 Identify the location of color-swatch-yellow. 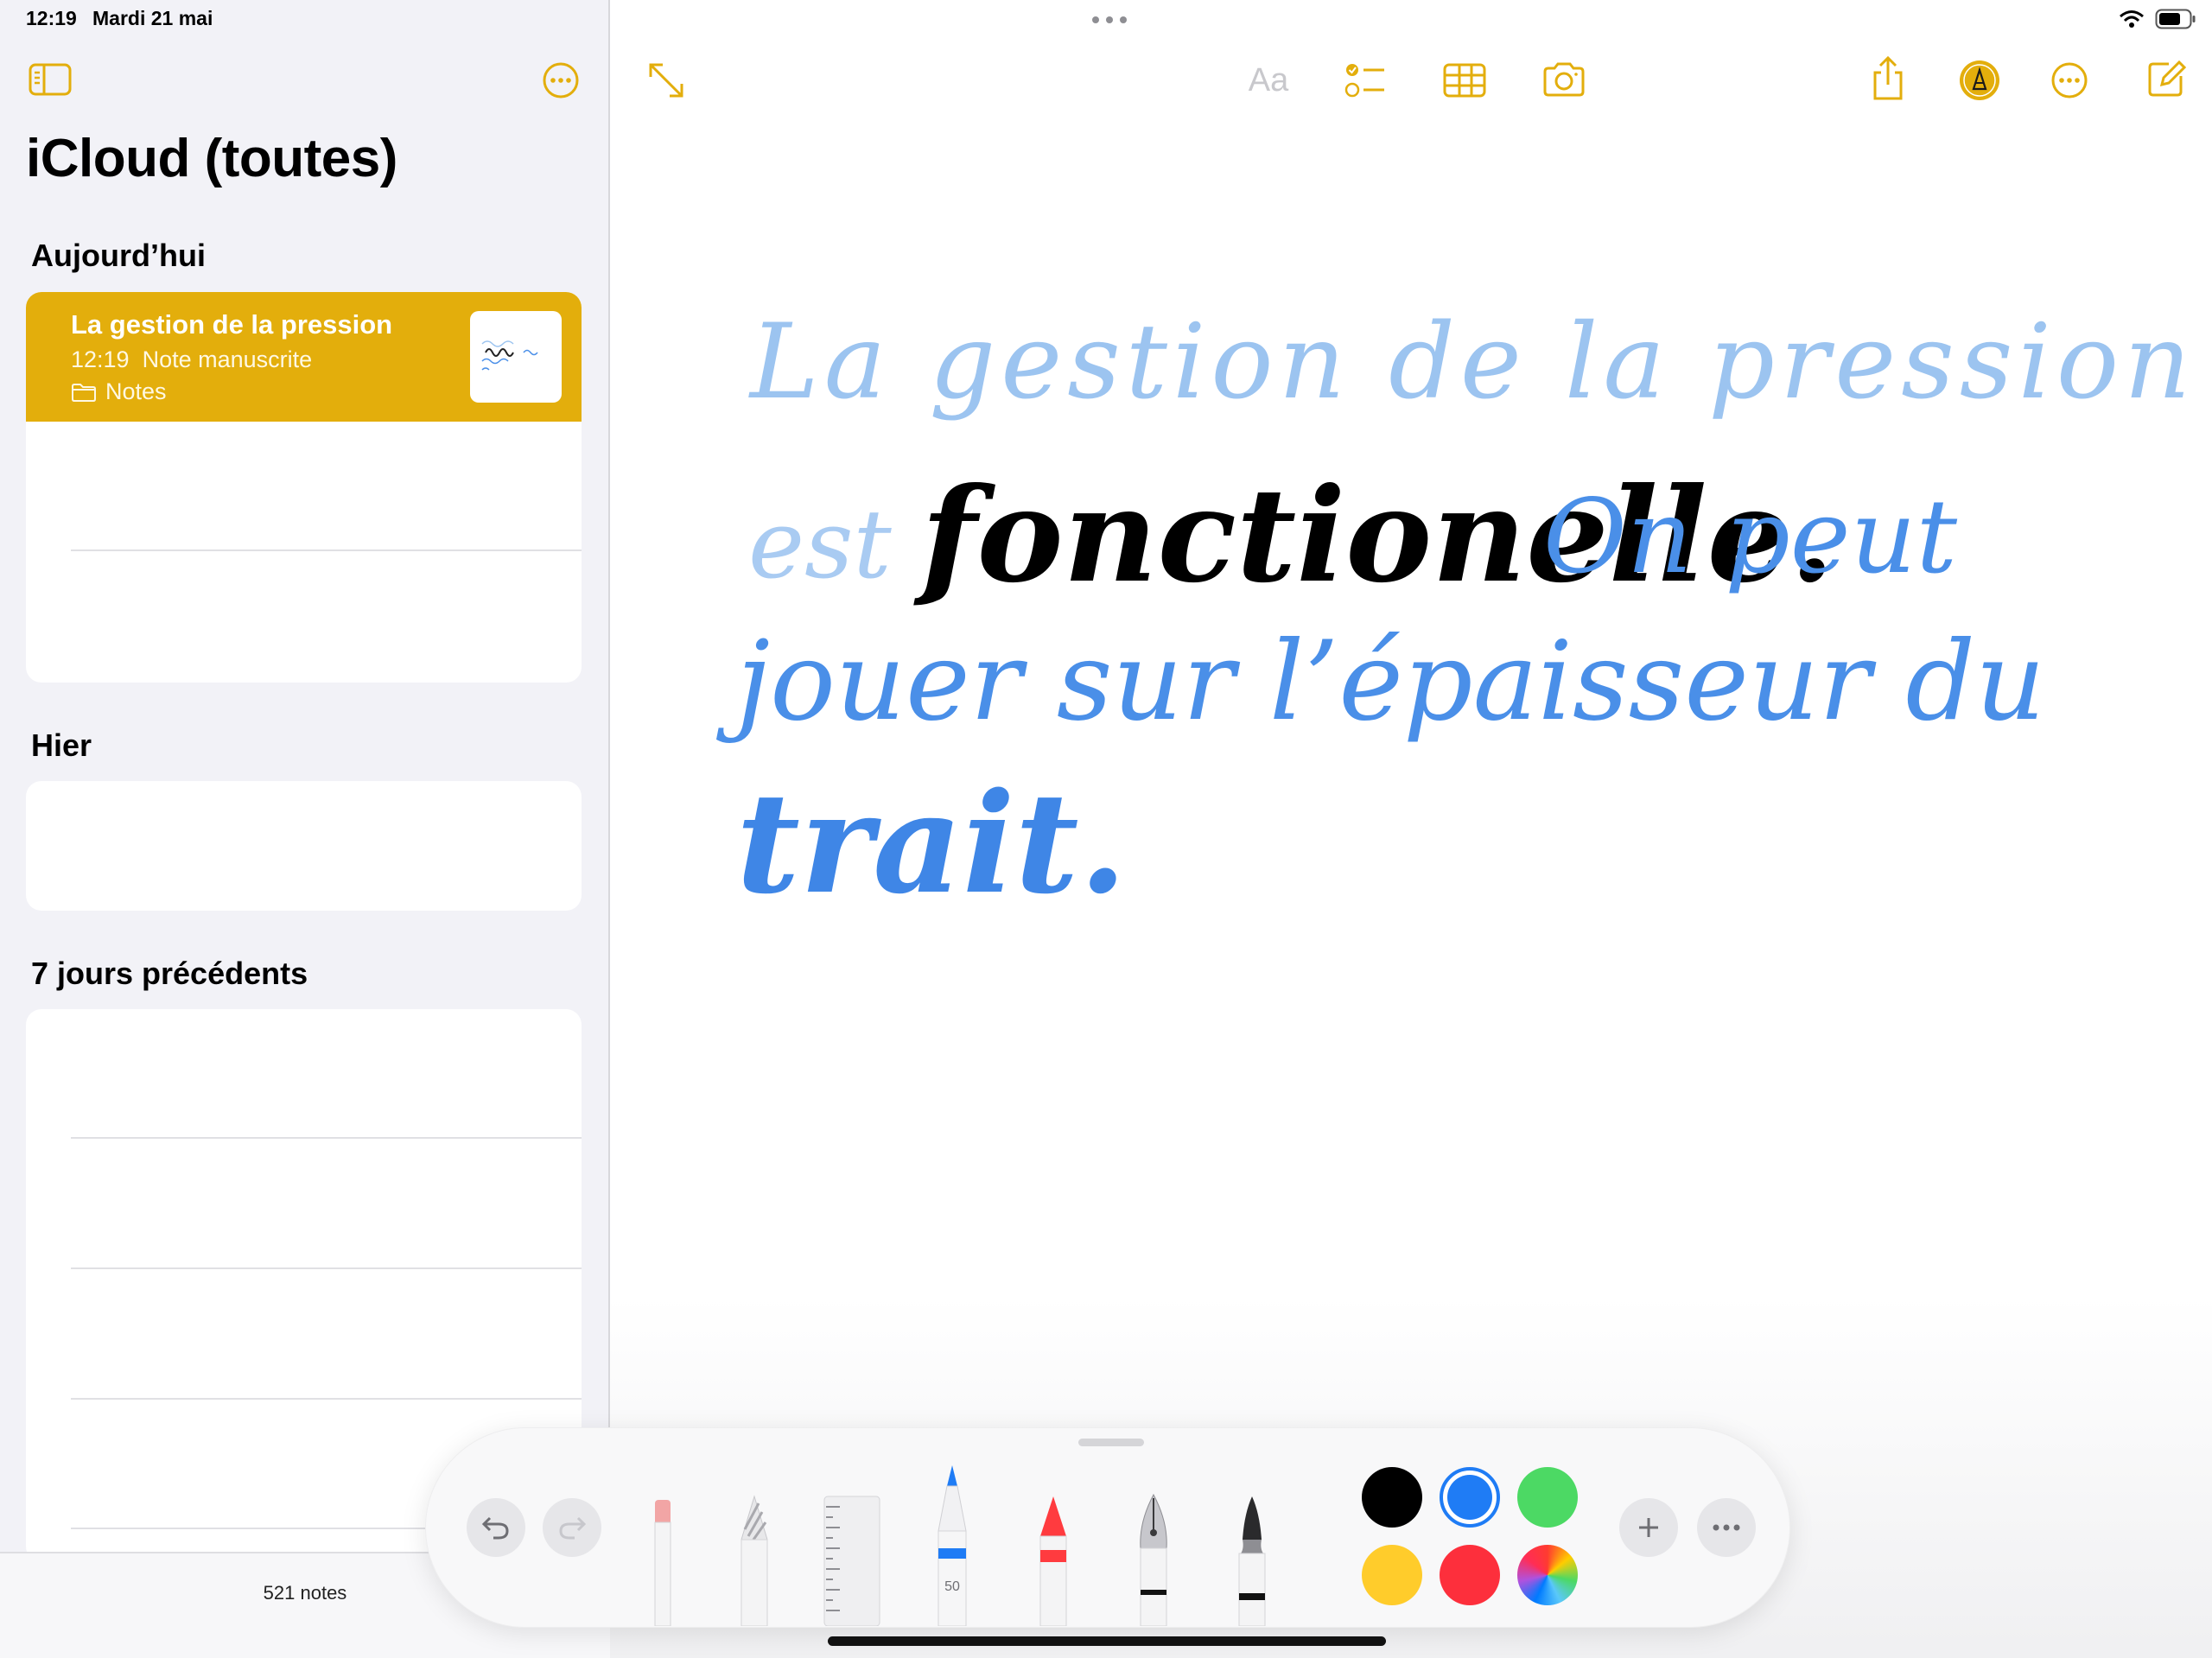
(1392, 1575).